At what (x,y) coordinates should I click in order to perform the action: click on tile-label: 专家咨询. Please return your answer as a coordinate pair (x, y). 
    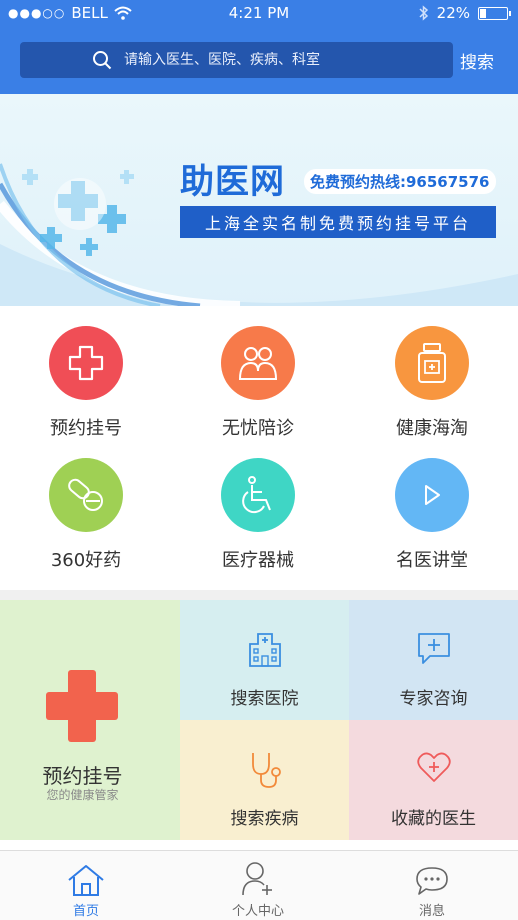
    Looking at the image, I should click on (433, 699).